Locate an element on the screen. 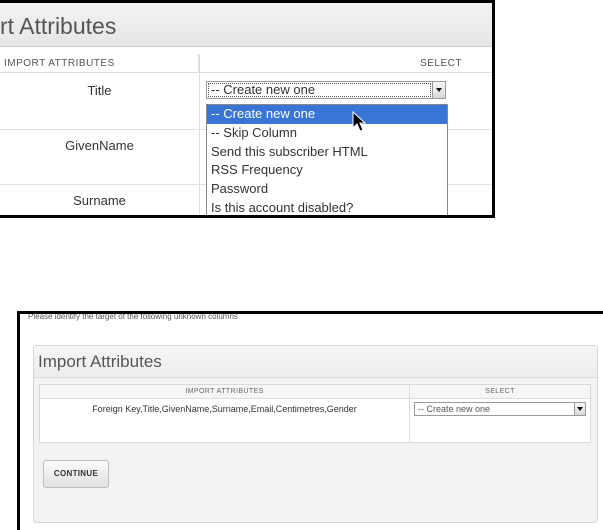  card-title: Import Attributes is located at coordinates (315, 362).